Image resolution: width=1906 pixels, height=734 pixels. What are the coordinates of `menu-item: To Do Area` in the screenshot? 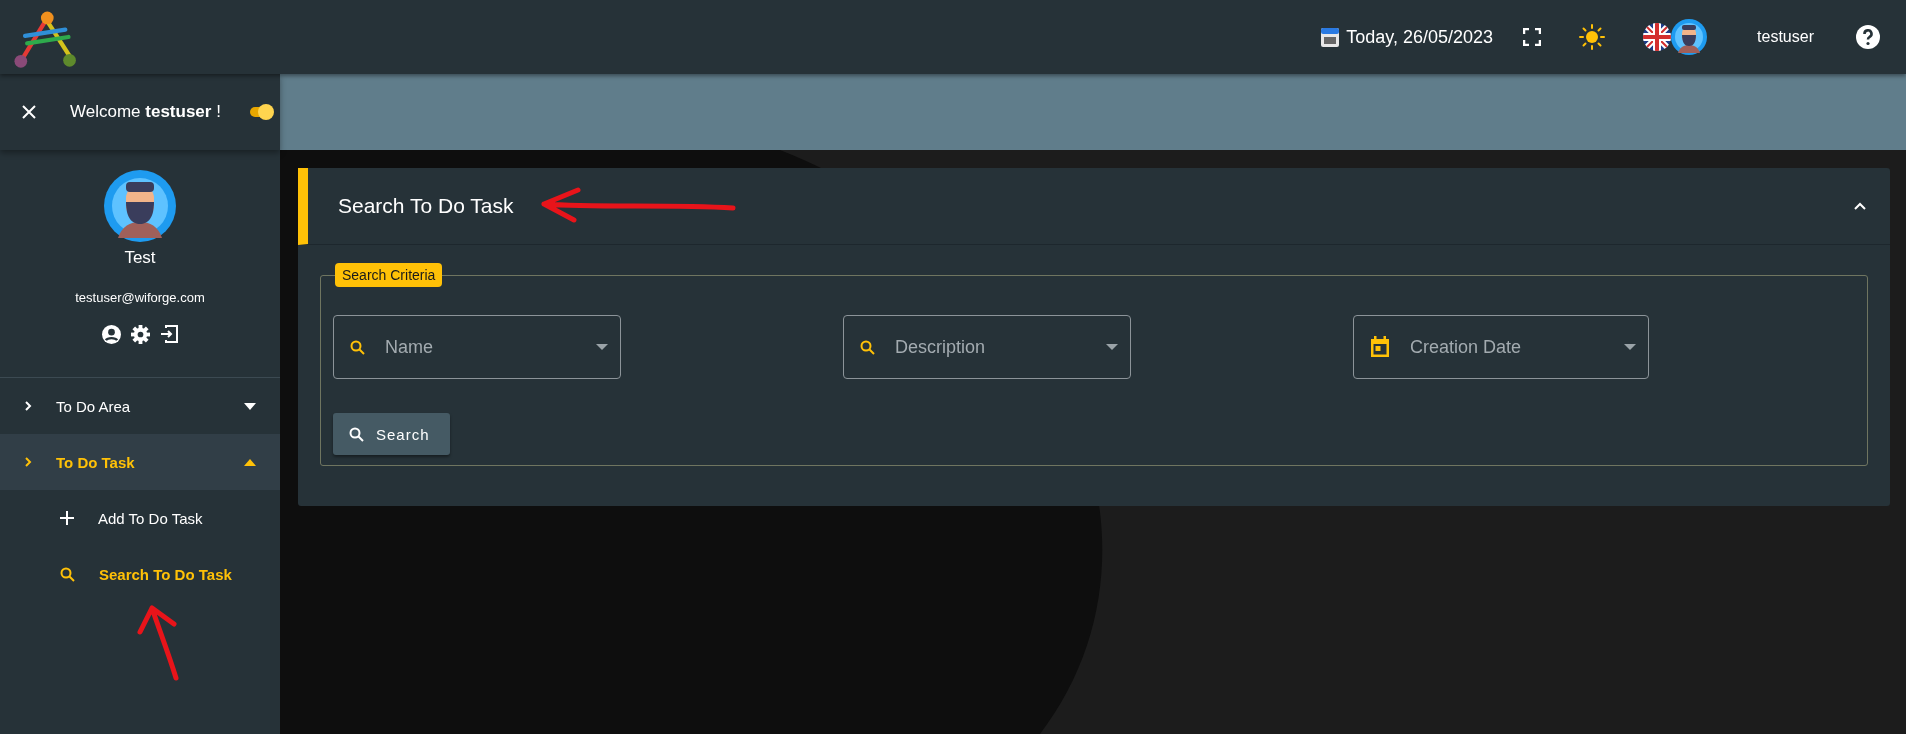 It's located at (140, 406).